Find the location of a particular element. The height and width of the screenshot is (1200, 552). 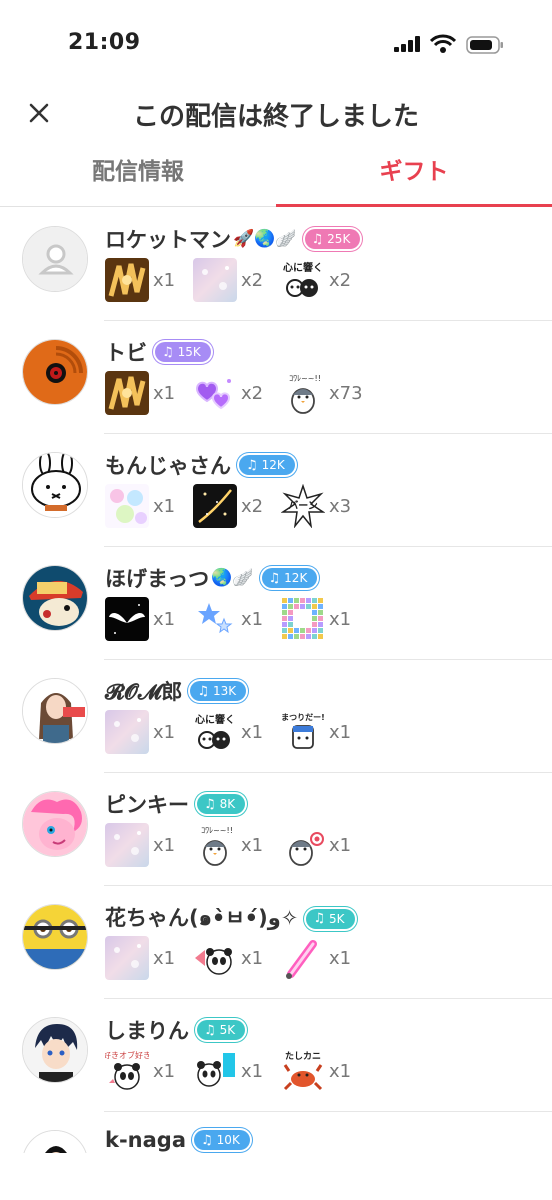

svg-text: ｺﾜﾚ~~!! is located at coordinates (217, 830).